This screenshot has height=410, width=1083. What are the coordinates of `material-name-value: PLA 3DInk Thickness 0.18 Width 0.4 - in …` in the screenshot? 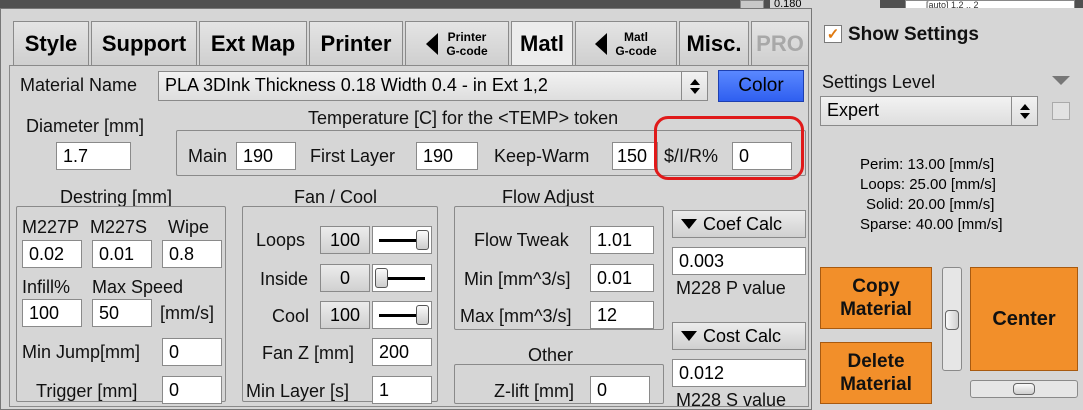 It's located at (356, 85).